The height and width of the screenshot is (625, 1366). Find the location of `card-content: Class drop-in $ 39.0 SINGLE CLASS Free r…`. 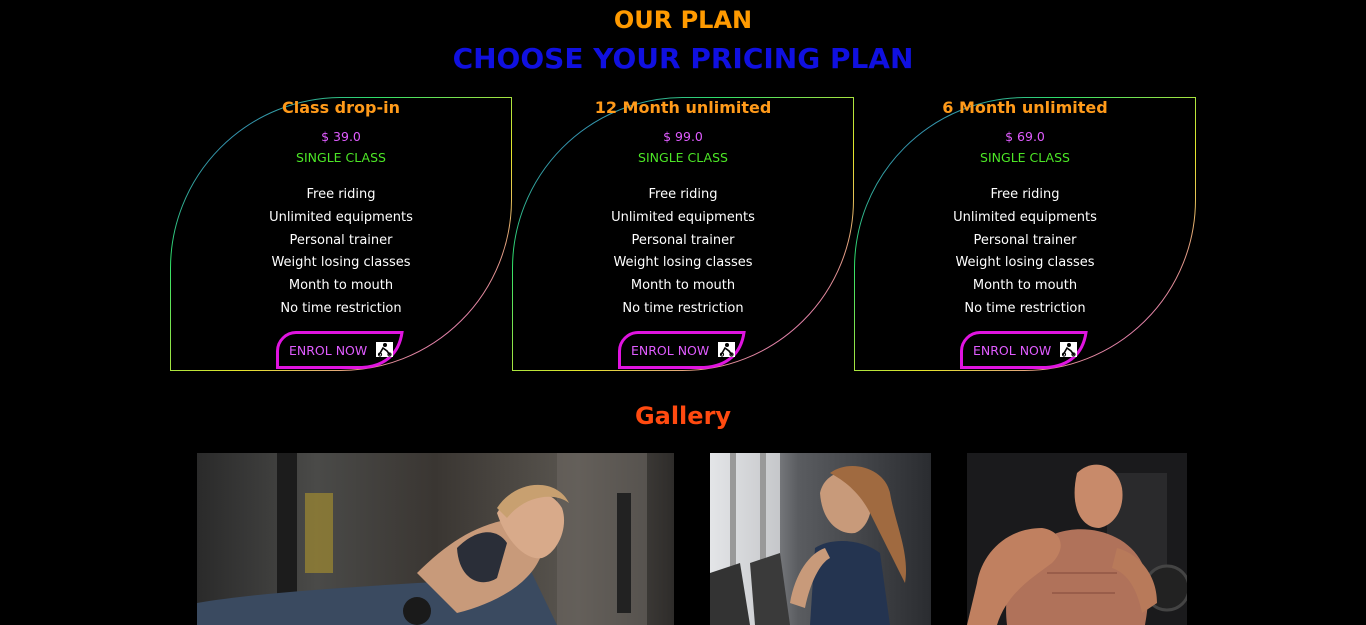

card-content: Class drop-in $ 39.0 SINGLE CLASS Free r… is located at coordinates (341, 234).